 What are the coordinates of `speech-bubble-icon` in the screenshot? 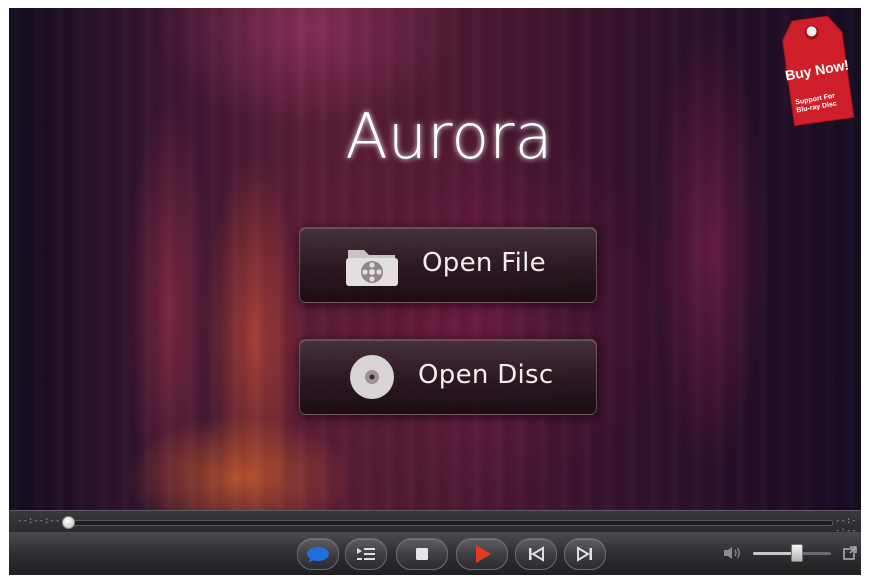 It's located at (318, 555).